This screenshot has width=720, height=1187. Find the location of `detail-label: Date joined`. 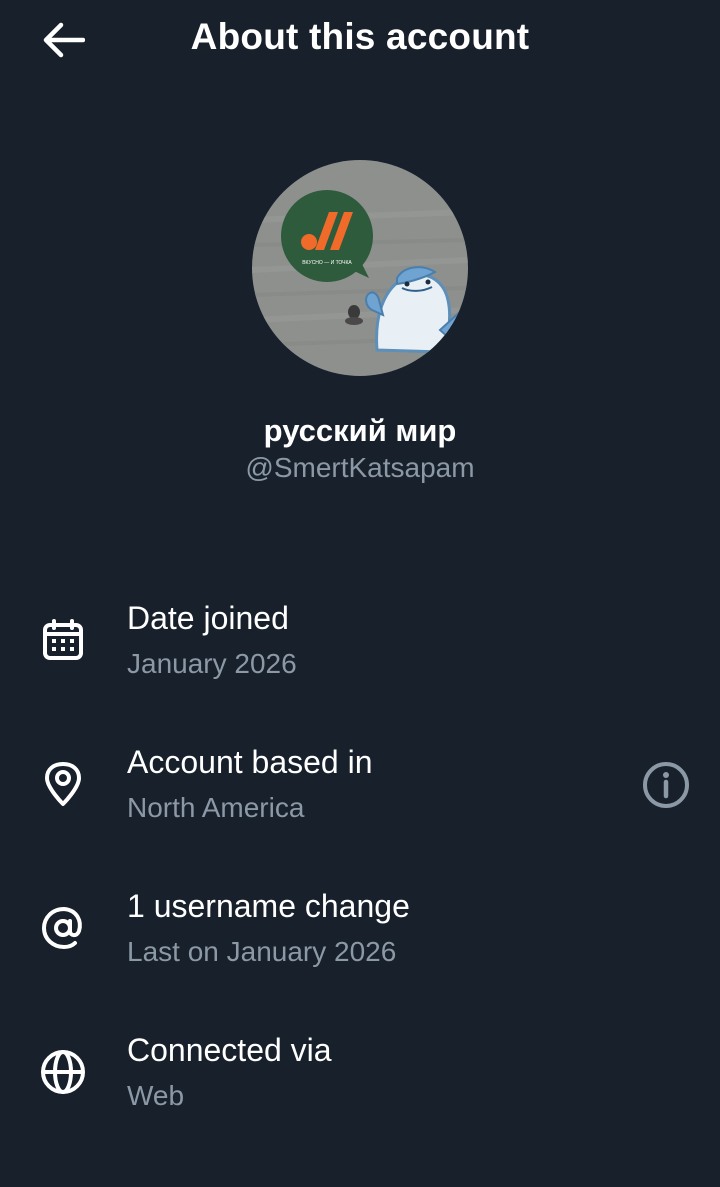

detail-label: Date joined is located at coordinates (208, 618).